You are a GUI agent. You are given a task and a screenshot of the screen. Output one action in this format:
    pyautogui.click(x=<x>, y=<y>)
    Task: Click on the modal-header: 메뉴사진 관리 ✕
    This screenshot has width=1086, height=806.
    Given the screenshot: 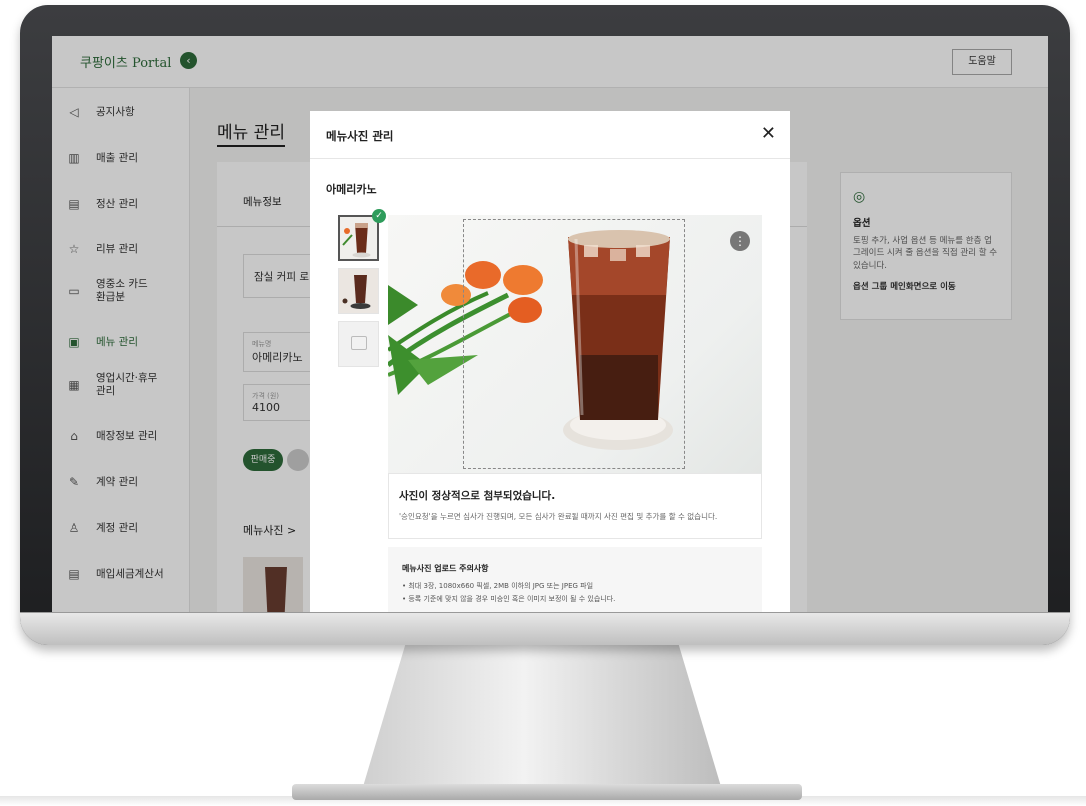 What is the action you would take?
    pyautogui.click(x=550, y=135)
    